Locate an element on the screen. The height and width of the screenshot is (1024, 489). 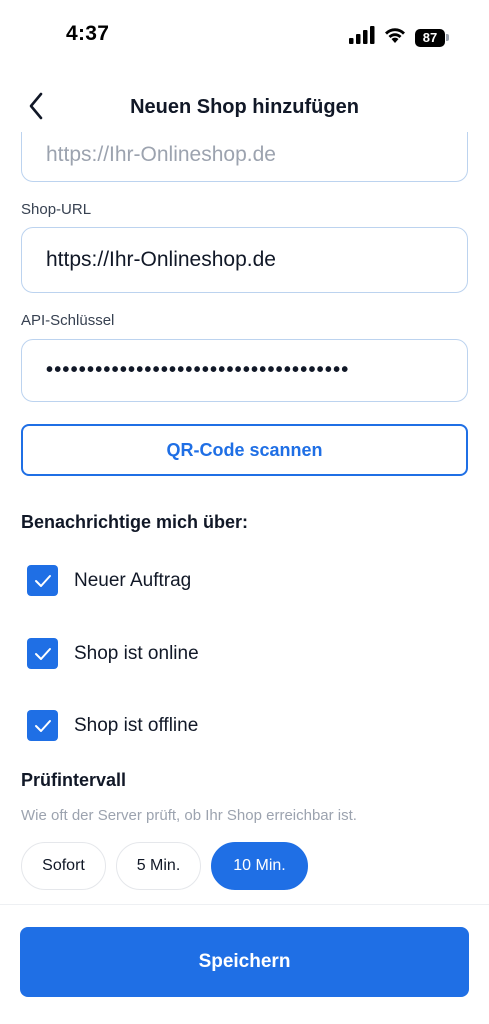
interval-heading: Prüfintervall is located at coordinates (74, 780).